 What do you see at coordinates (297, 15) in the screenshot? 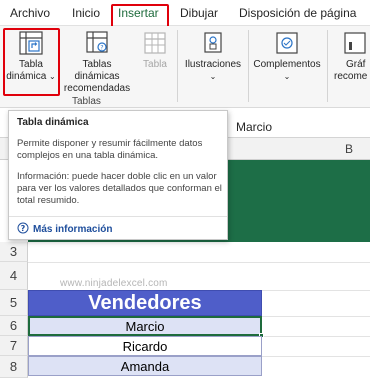
I see `tab-disposicion-pagina: Disposición de página` at bounding box center [297, 15].